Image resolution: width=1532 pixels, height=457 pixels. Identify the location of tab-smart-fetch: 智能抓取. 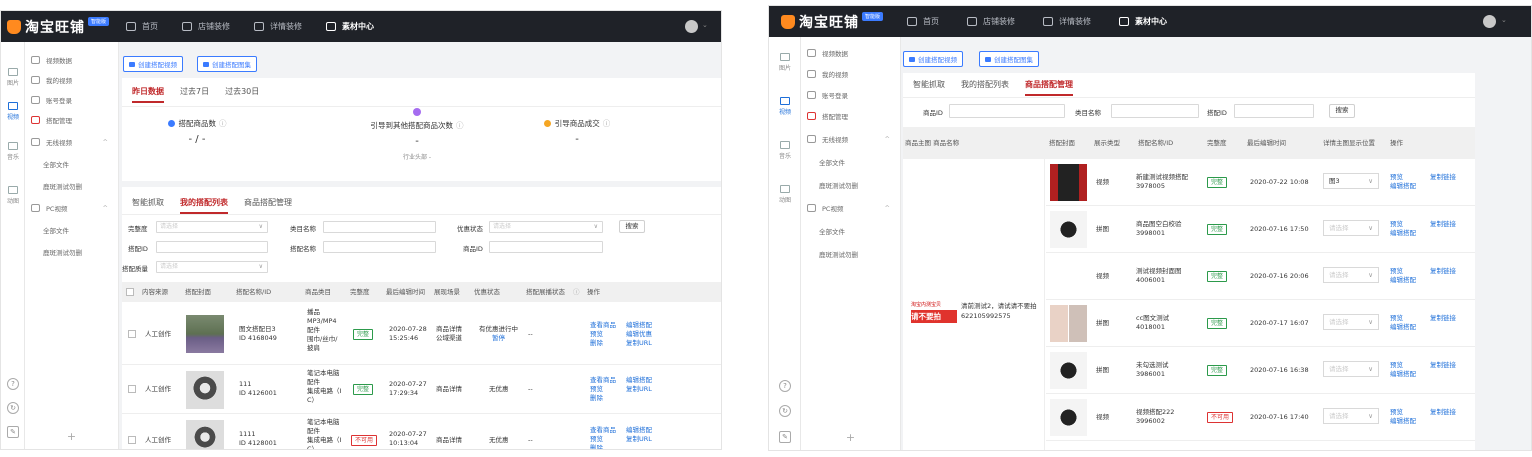
(148, 205).